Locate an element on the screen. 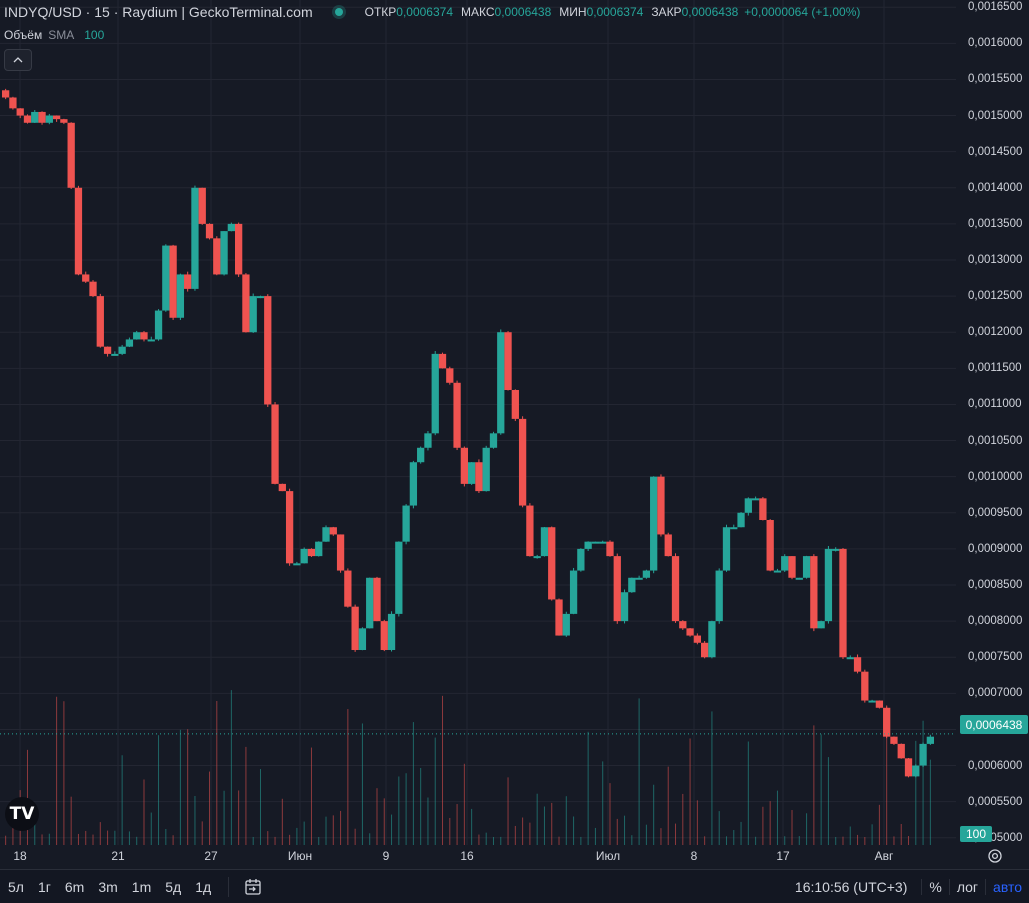 This screenshot has width=1029, height=903. price-tick-label: 0,0014000 is located at coordinates (995, 187).